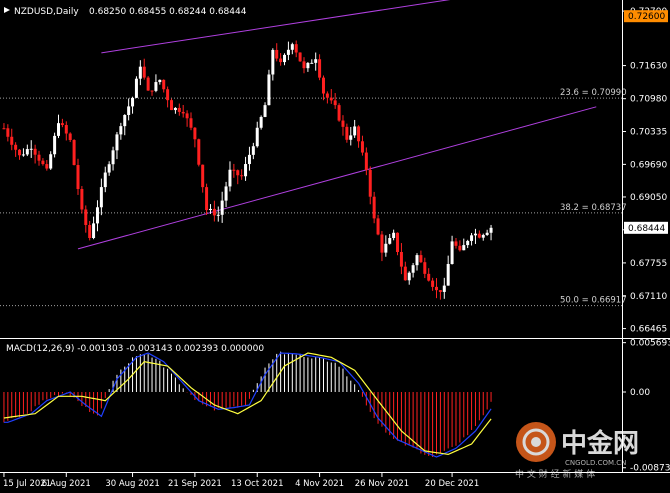  Describe the element at coordinates (382, 484) in the screenshot. I see `time-axis-label: 26 Nov 2021` at that location.